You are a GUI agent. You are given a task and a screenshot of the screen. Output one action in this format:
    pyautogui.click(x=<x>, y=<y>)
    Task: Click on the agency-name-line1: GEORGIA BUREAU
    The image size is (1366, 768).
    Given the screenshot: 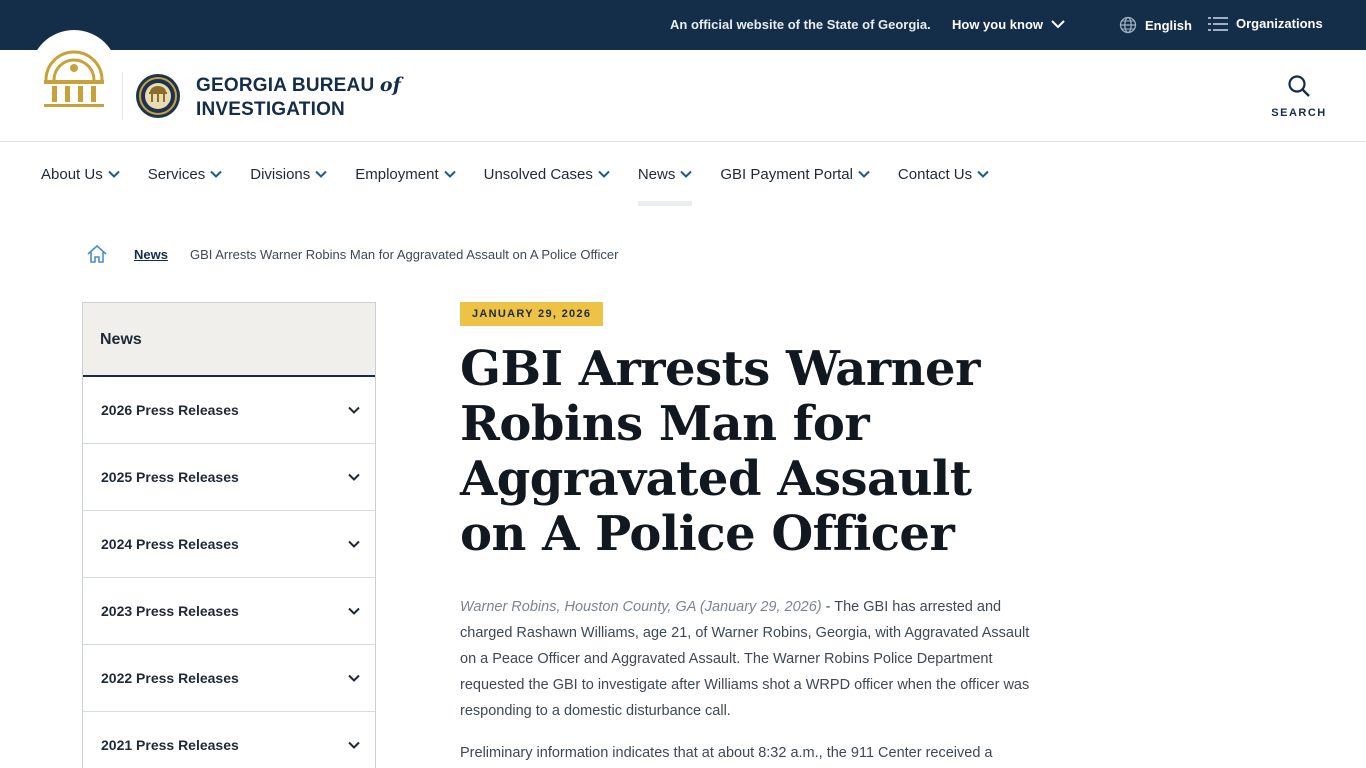 What is the action you would take?
    pyautogui.click(x=285, y=85)
    